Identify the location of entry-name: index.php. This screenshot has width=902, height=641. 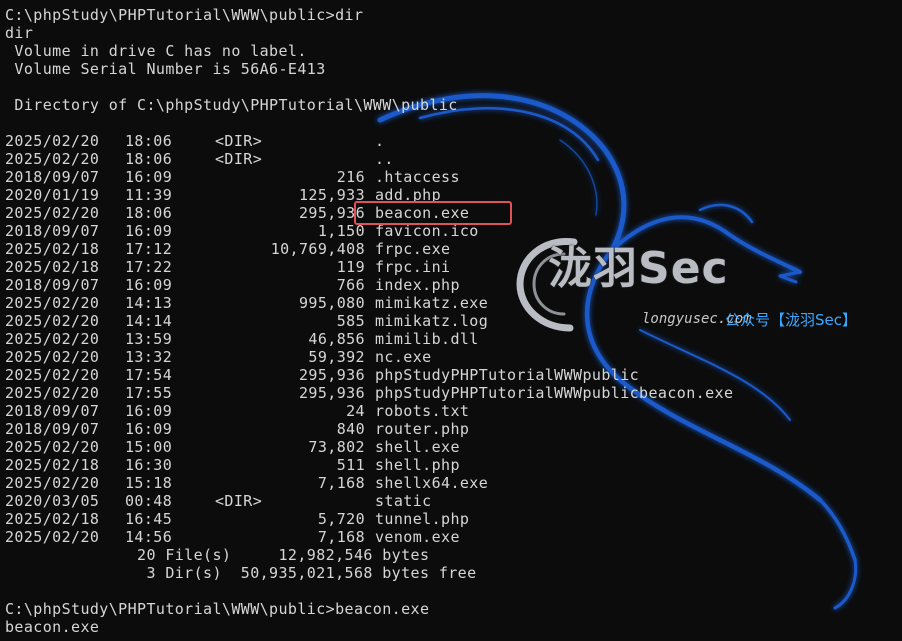
(417, 285).